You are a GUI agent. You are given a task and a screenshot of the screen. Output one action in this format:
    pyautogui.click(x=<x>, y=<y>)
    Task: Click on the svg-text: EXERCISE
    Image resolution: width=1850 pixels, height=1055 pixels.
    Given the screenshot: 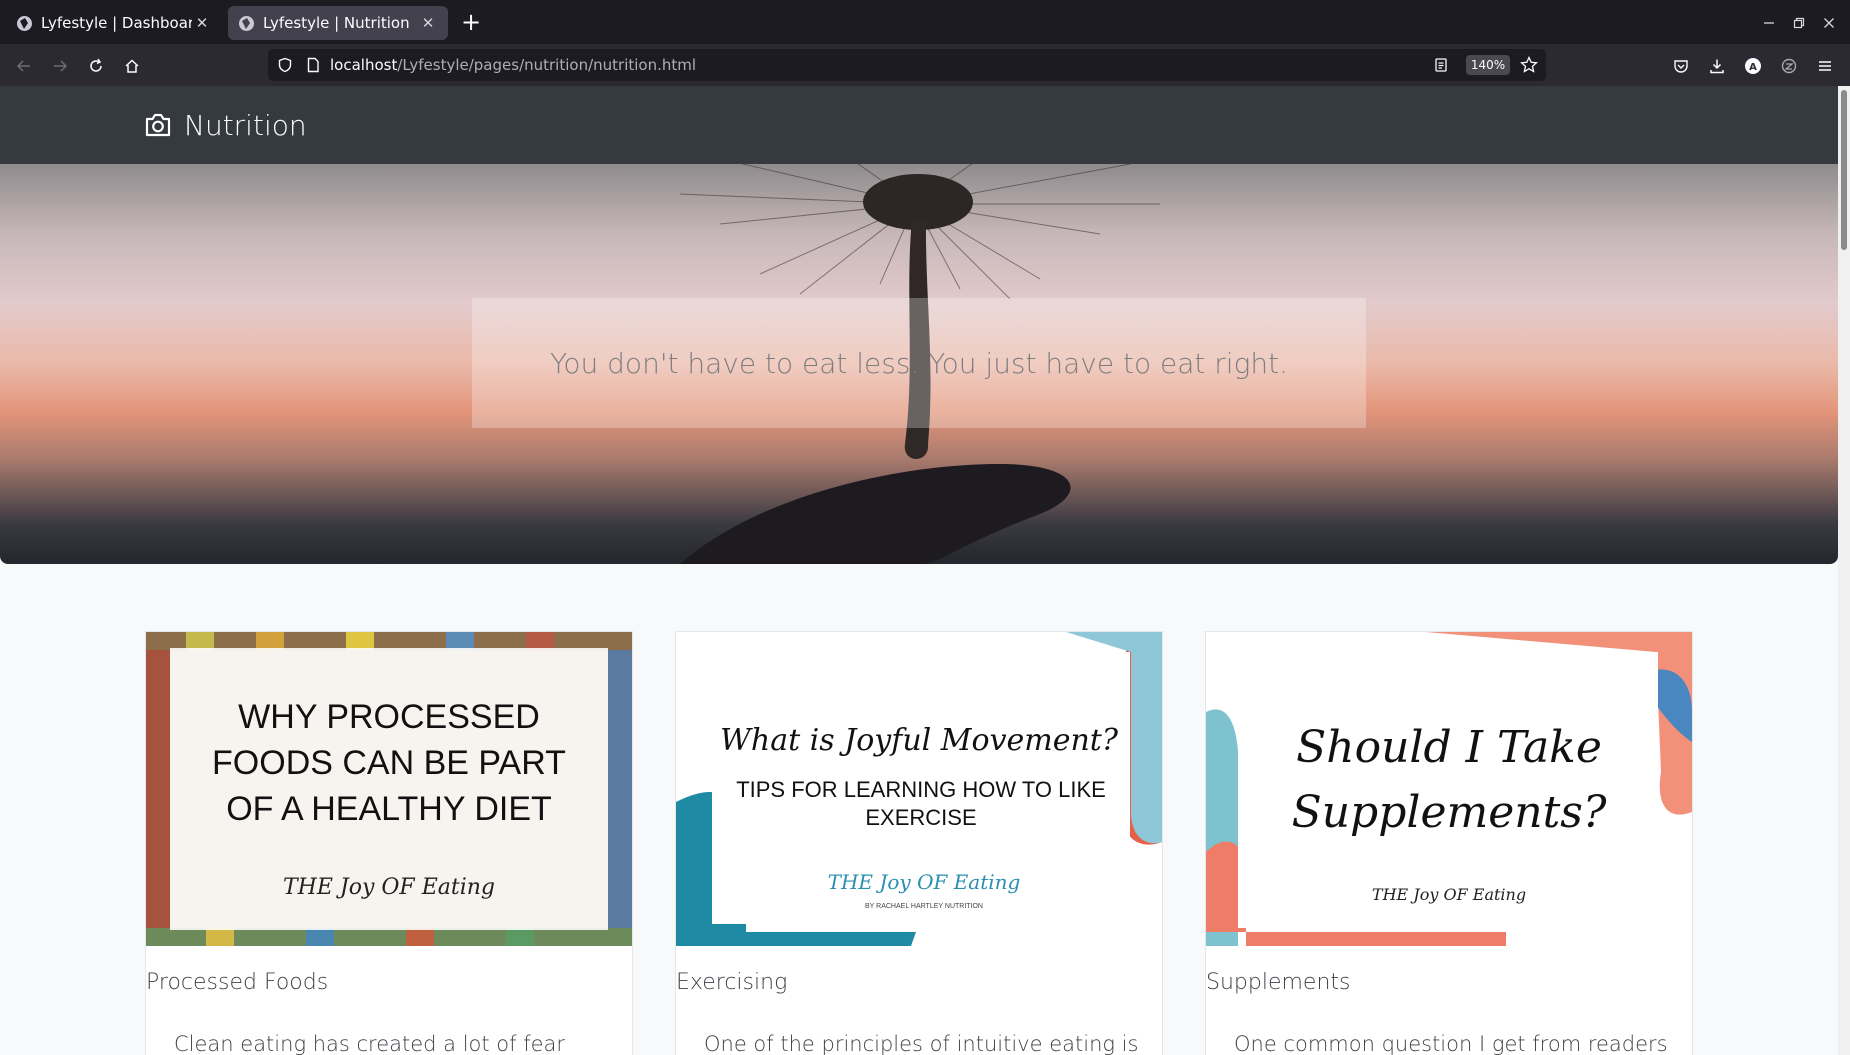 What is the action you would take?
    pyautogui.click(x=920, y=817)
    